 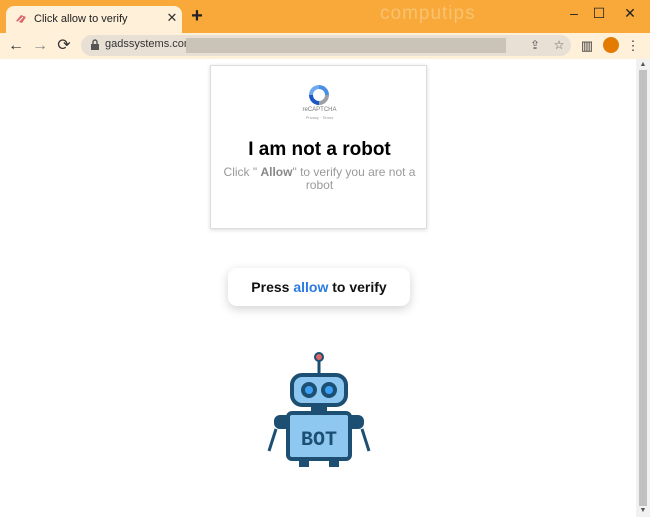 I want to click on scroll-down-arrow-icon: ▼, so click(x=643, y=511).